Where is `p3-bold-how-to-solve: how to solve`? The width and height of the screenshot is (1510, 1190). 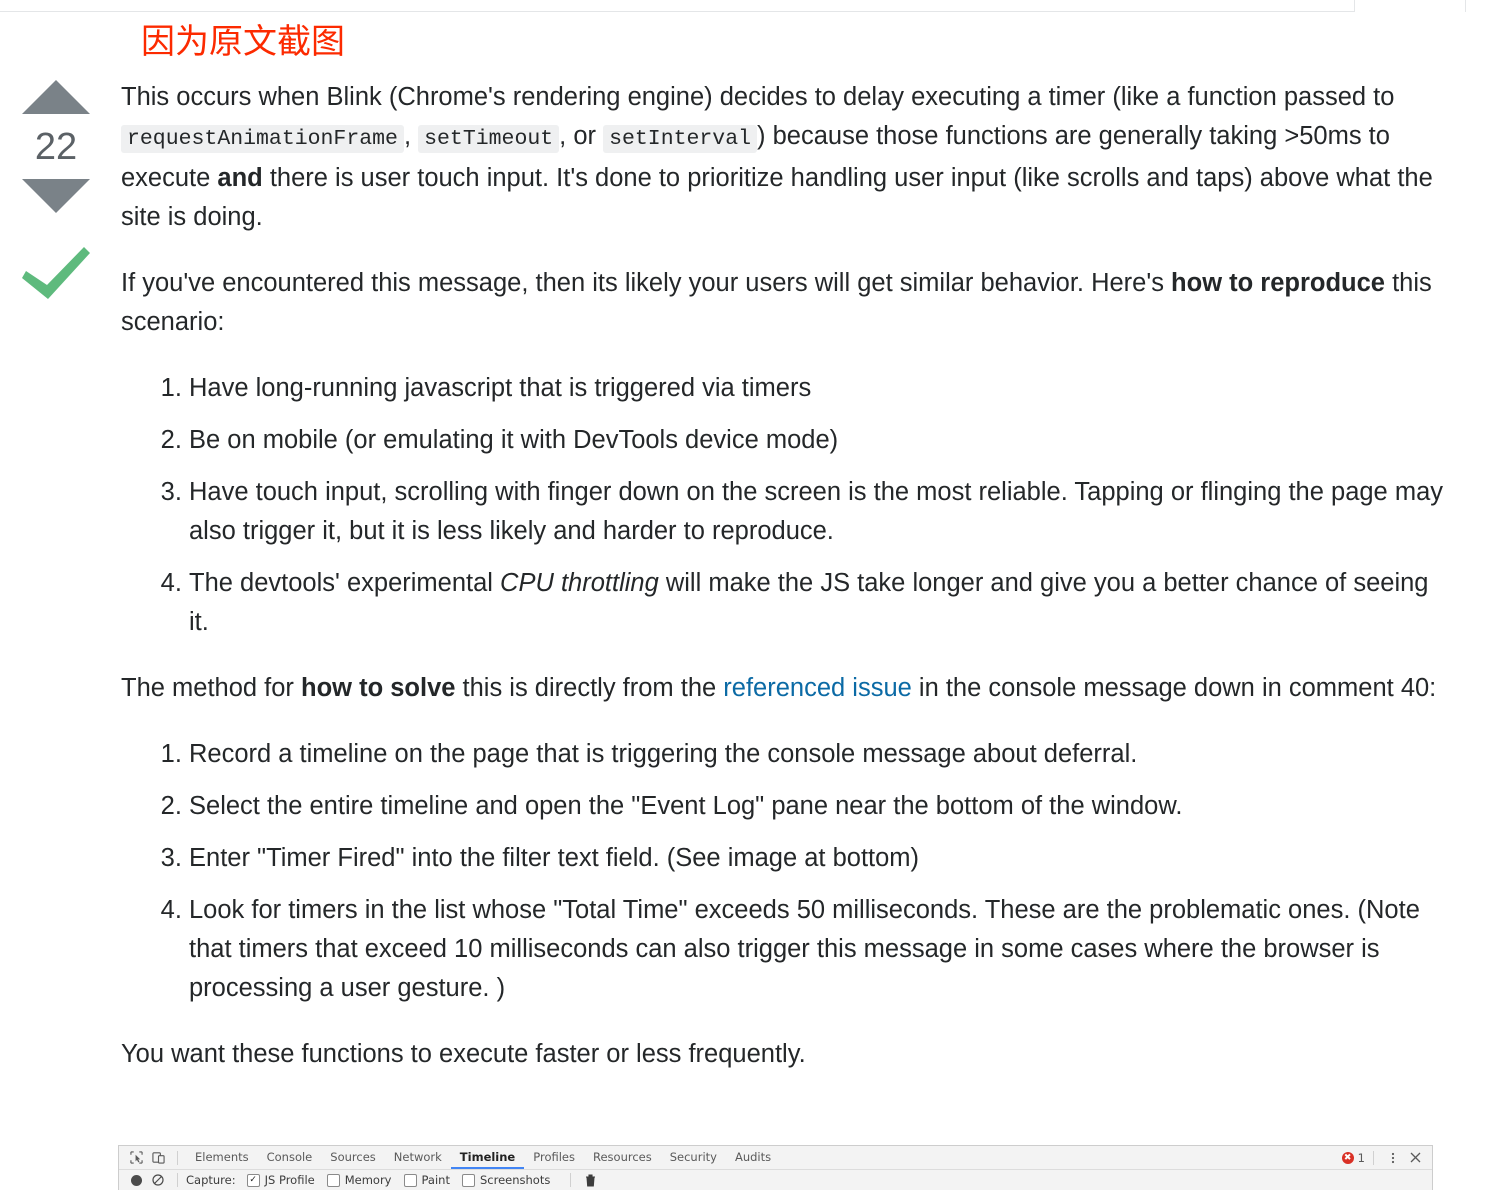 p3-bold-how-to-solve: how to solve is located at coordinates (378, 688).